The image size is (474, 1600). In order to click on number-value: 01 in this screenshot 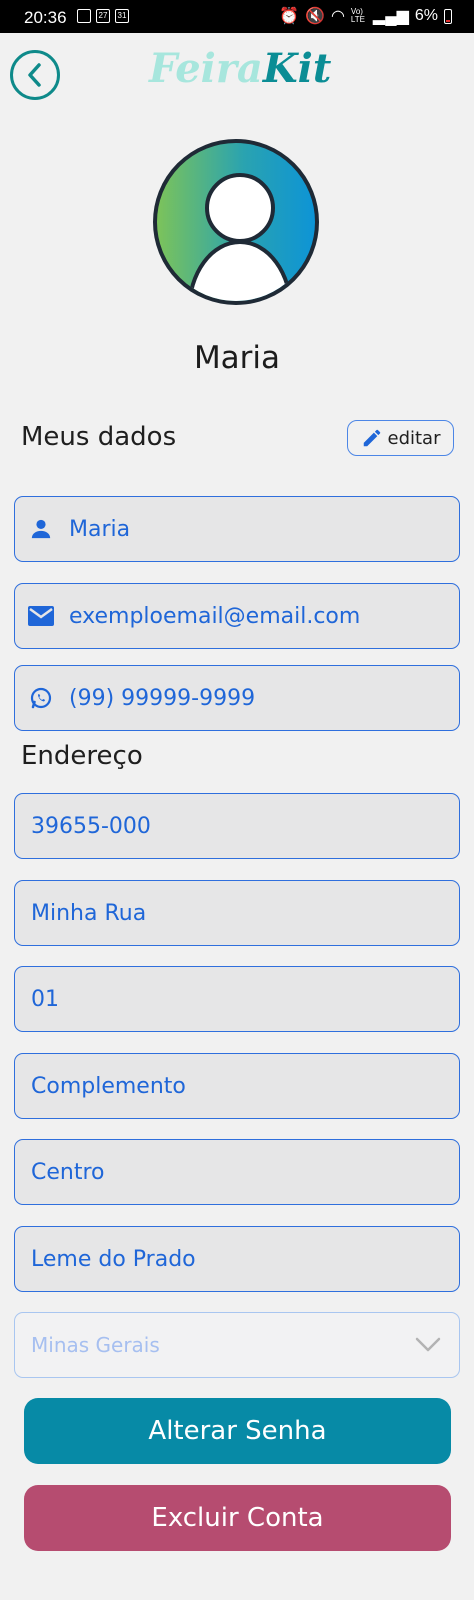, I will do `click(45, 999)`.